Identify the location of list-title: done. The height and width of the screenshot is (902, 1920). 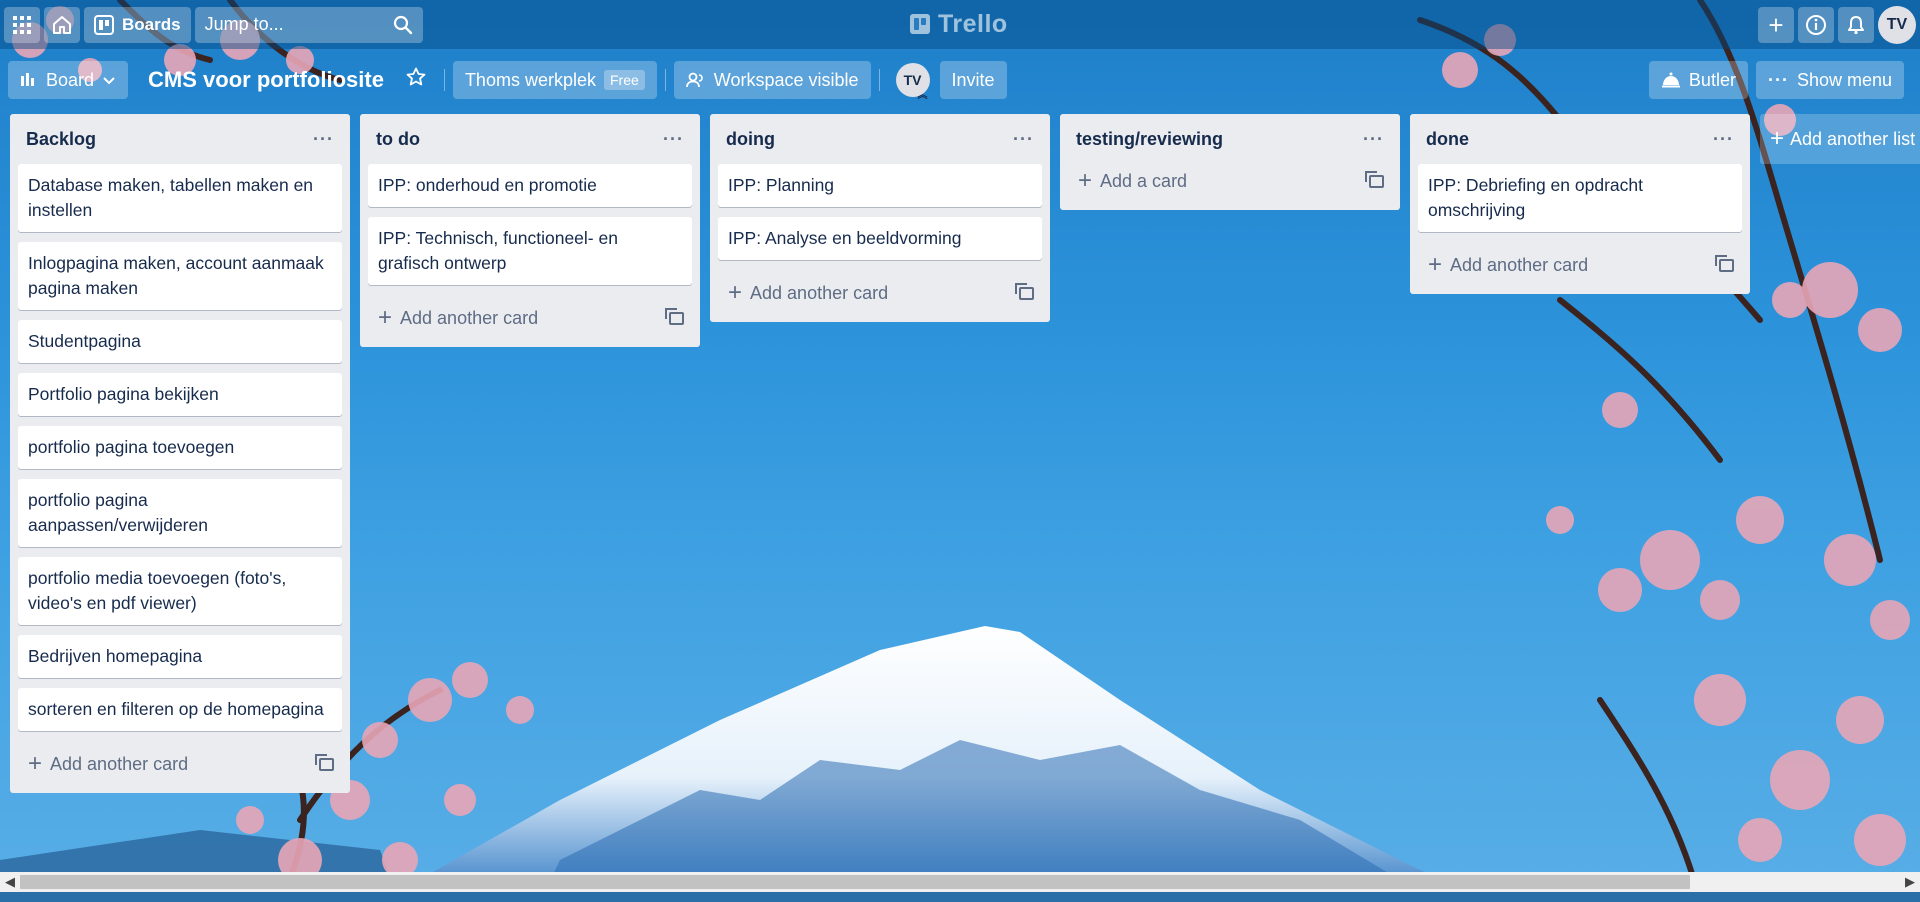
(1447, 139).